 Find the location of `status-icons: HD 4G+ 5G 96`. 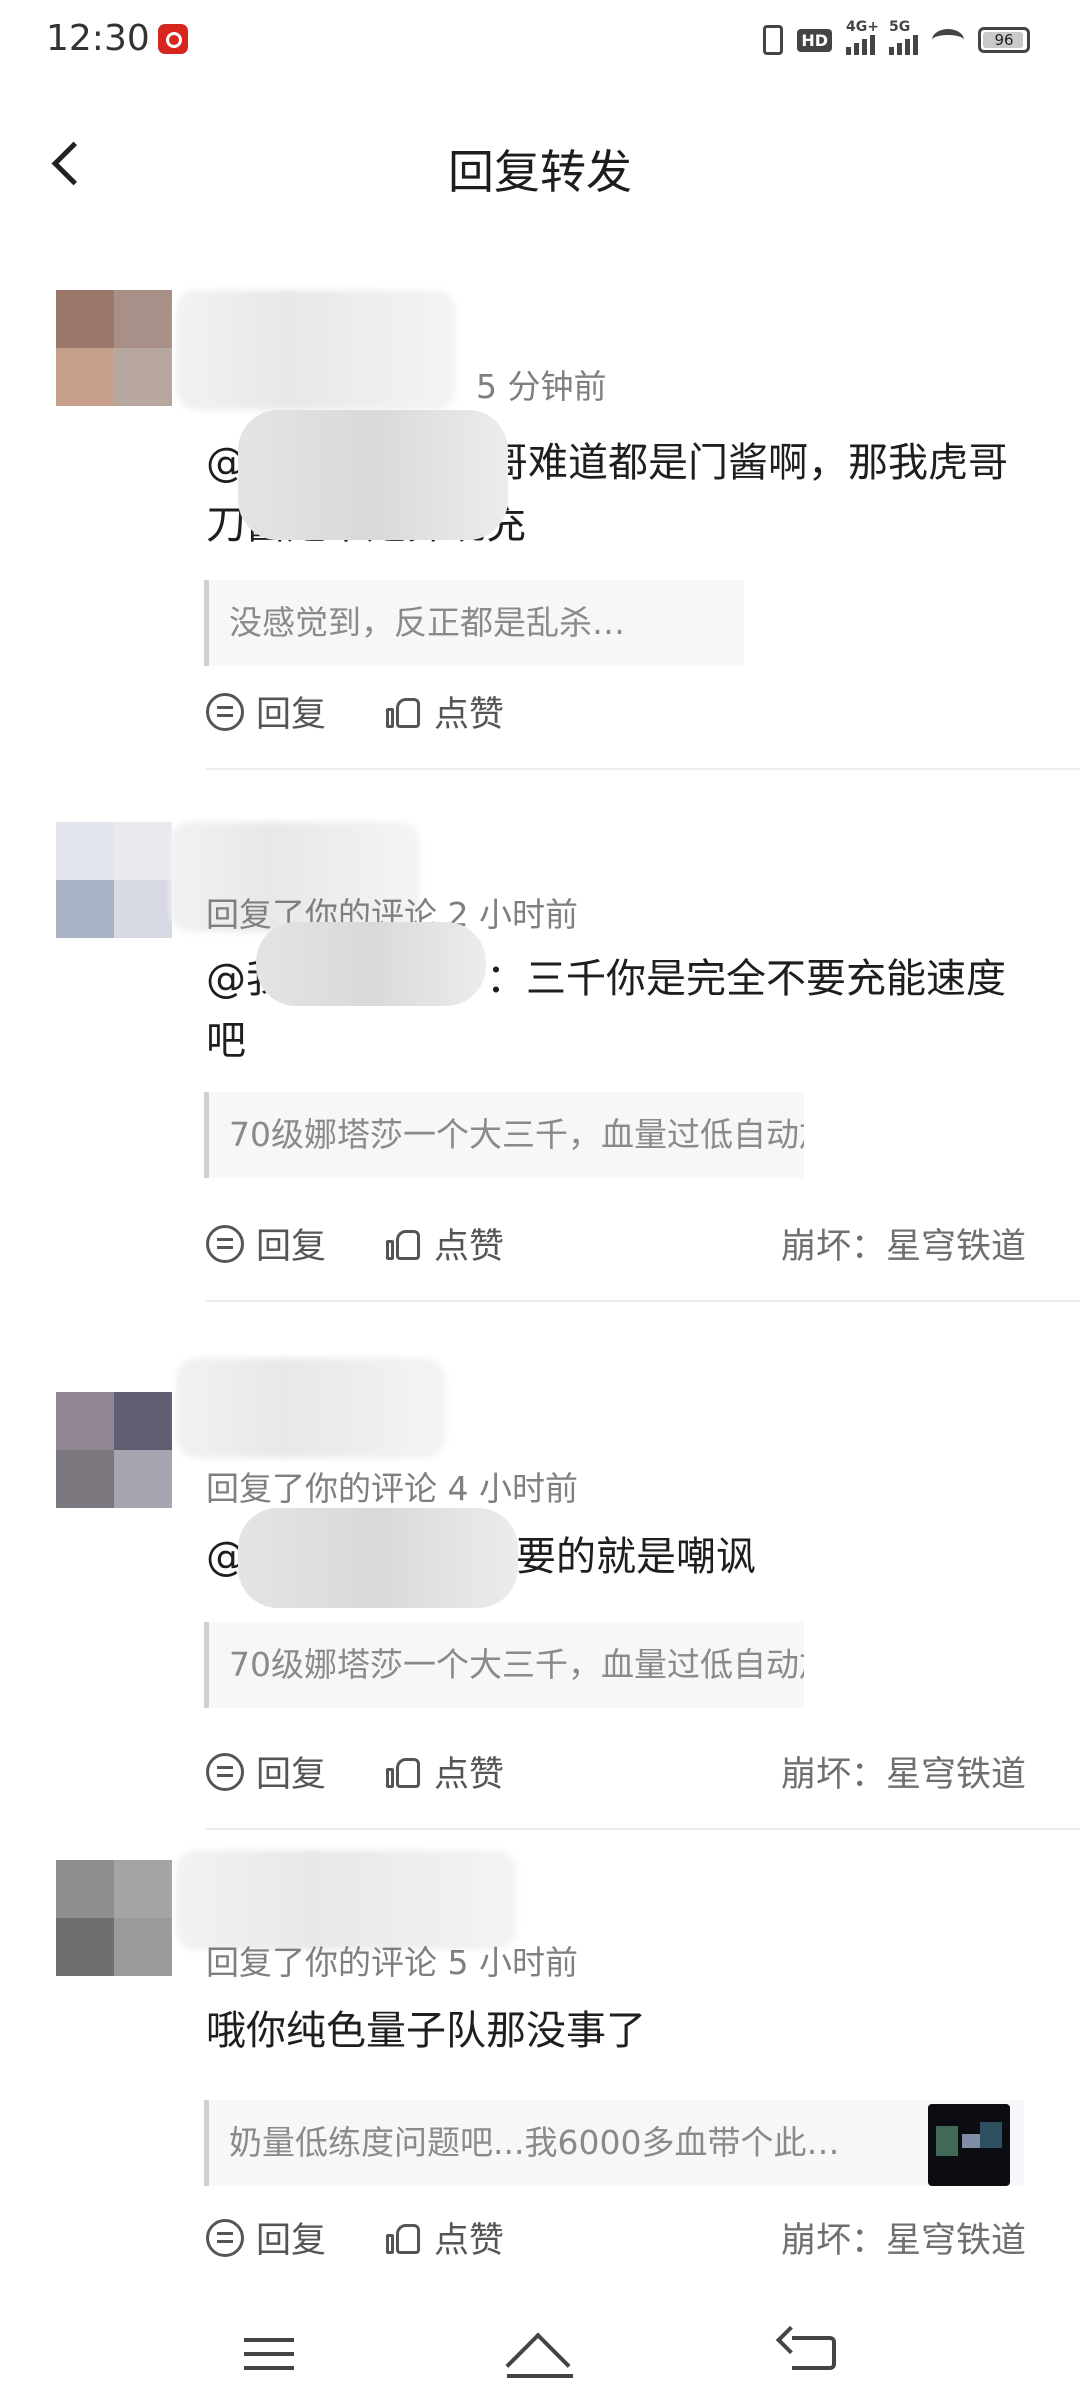

status-icons: HD 4G+ 5G 96 is located at coordinates (896, 39).